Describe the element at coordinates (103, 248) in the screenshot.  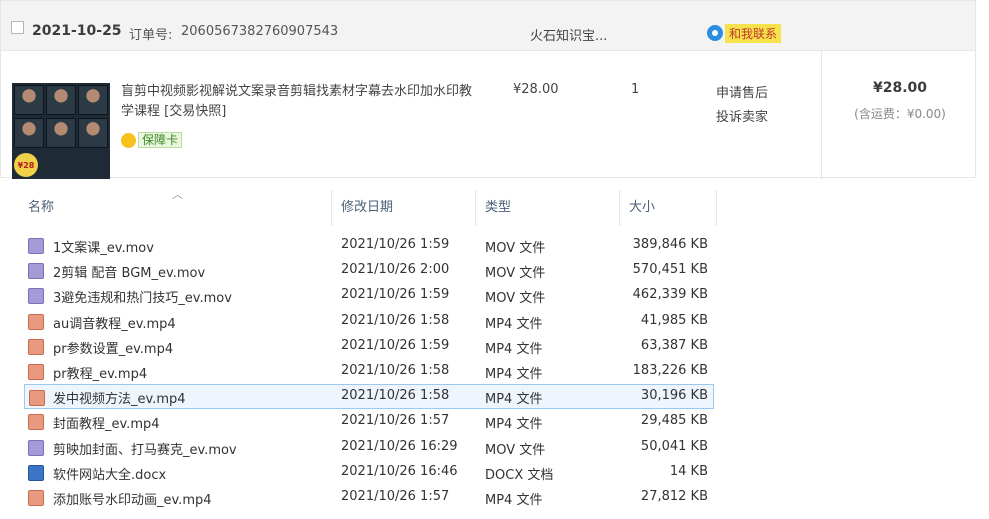
I see `file-name: 1文案课_ev.mov` at that location.